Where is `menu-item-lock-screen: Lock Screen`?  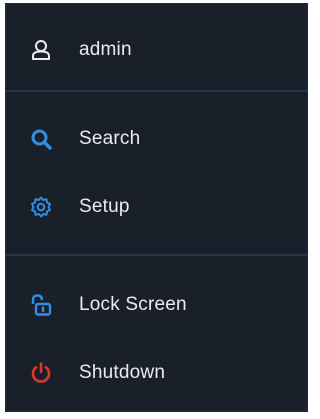
menu-item-lock-screen: Lock Screen is located at coordinates (156, 305).